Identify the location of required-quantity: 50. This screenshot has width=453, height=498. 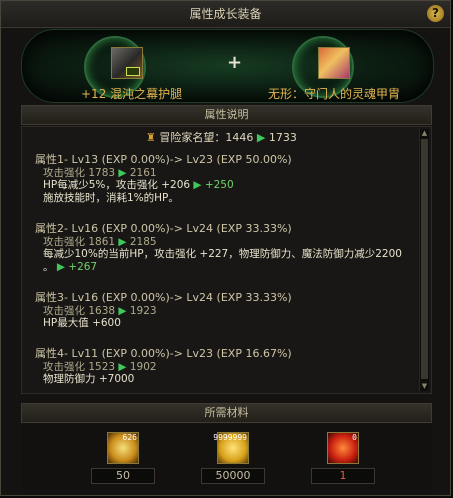
(123, 476).